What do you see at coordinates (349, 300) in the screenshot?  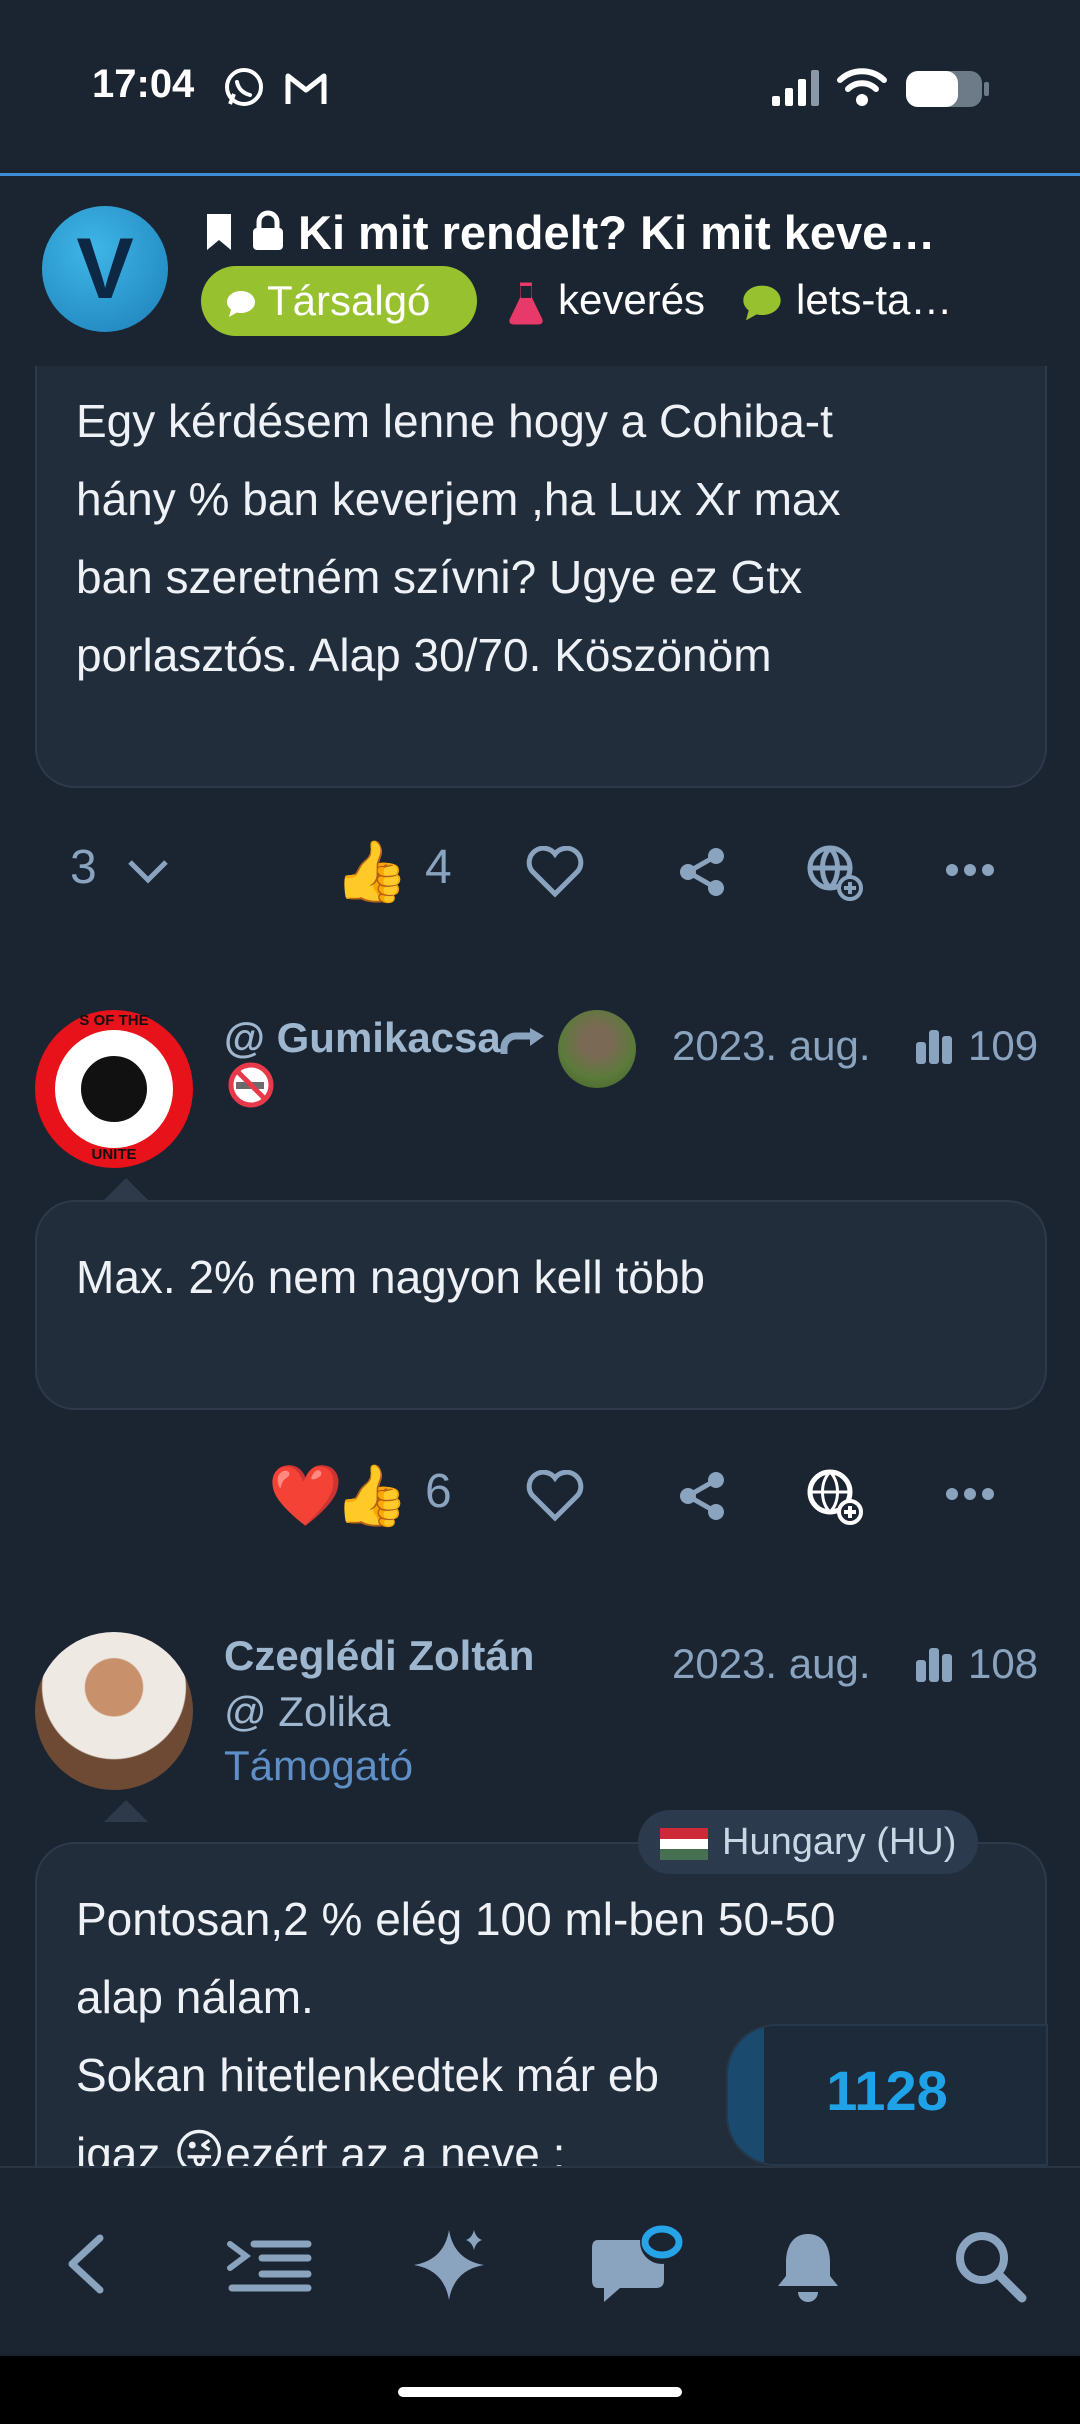 I see `category-label: Társalgó` at bounding box center [349, 300].